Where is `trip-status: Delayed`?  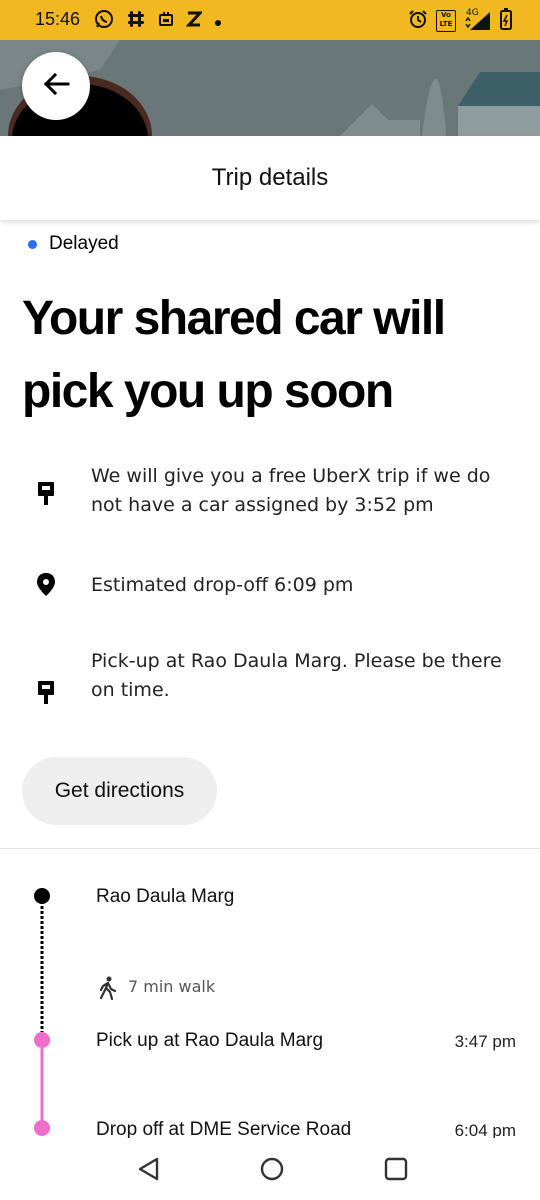
trip-status: Delayed is located at coordinates (73, 244).